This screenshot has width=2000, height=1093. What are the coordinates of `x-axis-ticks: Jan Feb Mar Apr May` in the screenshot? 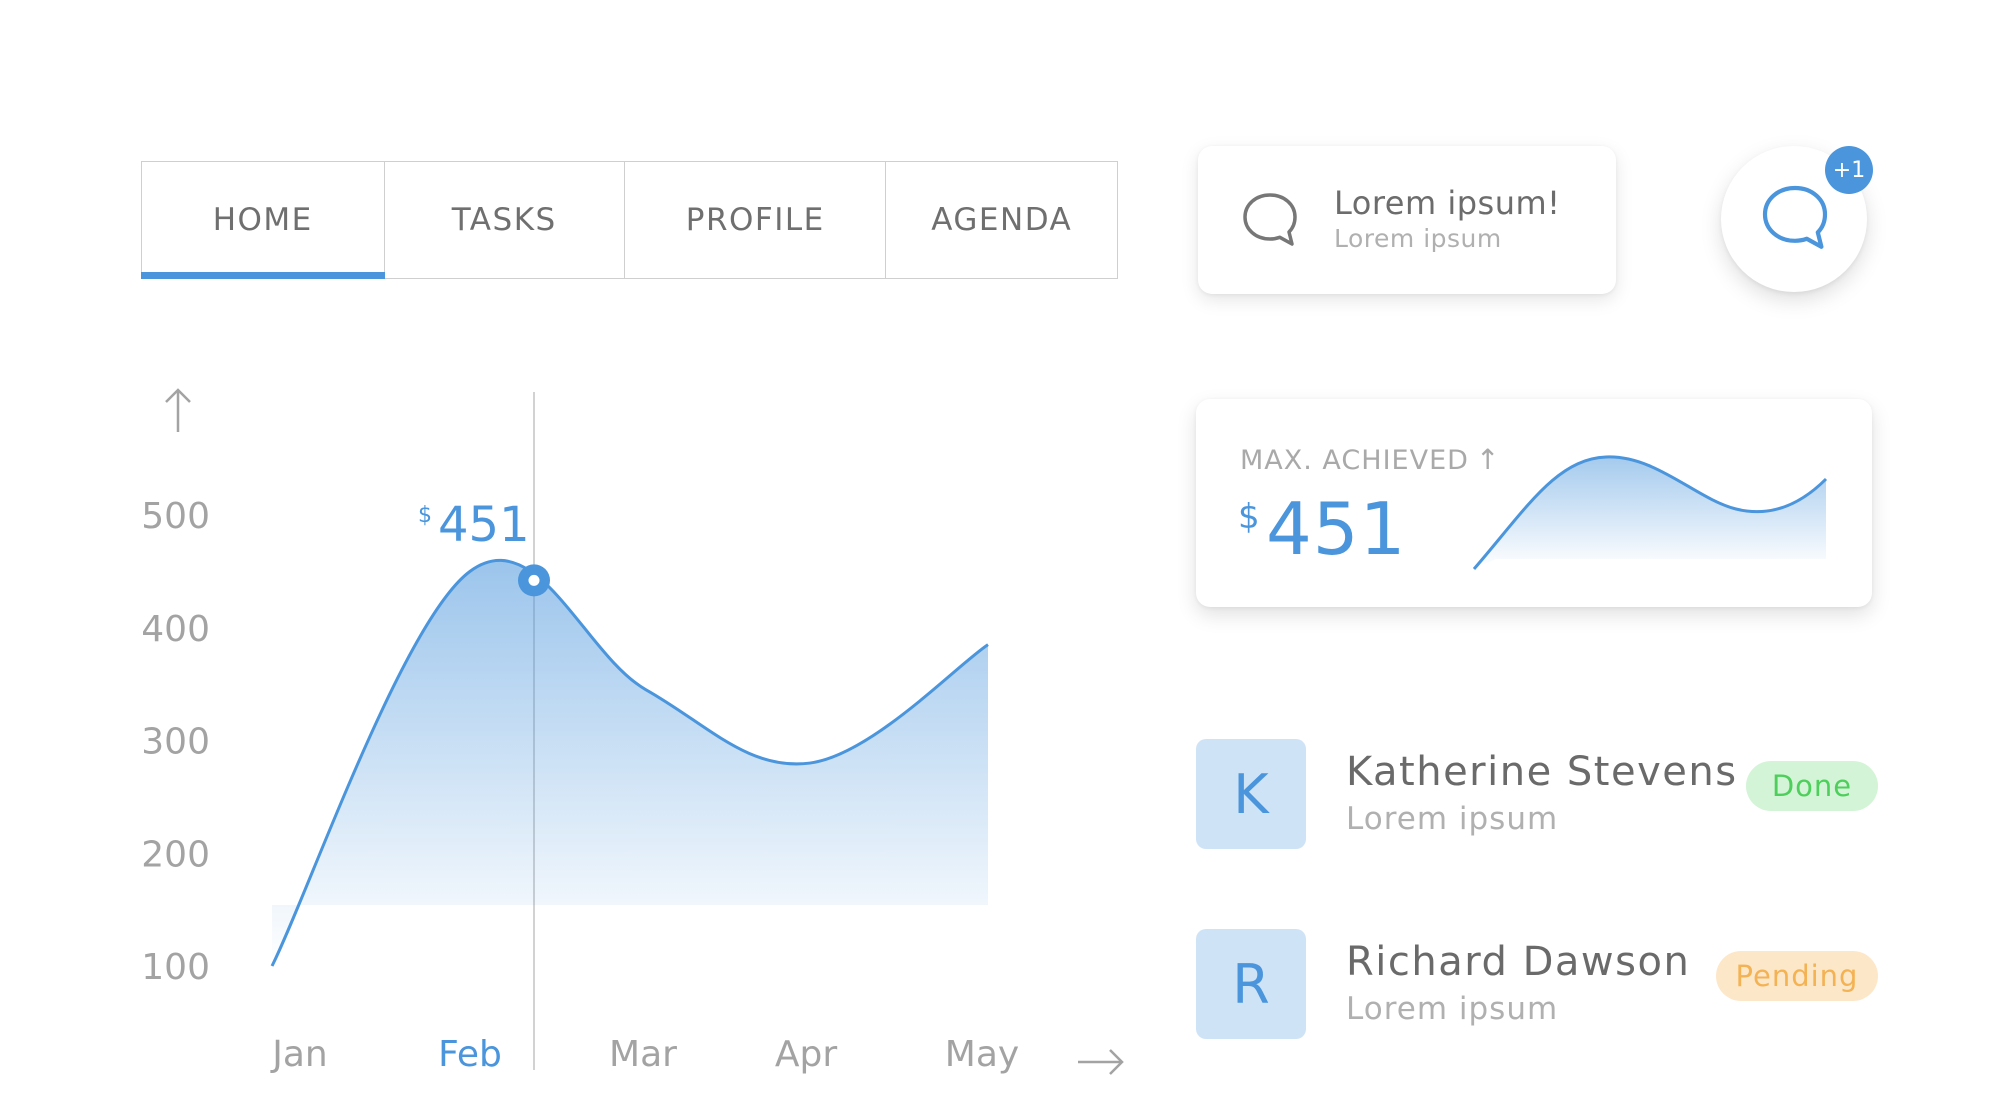 It's located at (644, 1054).